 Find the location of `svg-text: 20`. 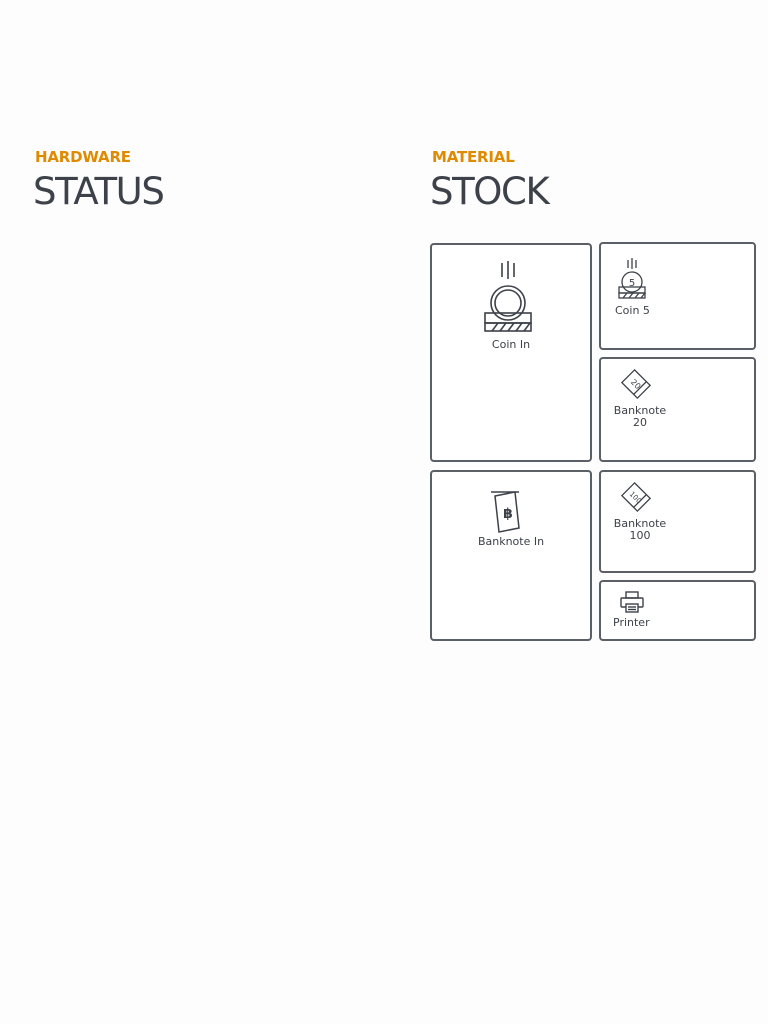

svg-text: 20 is located at coordinates (636, 385).